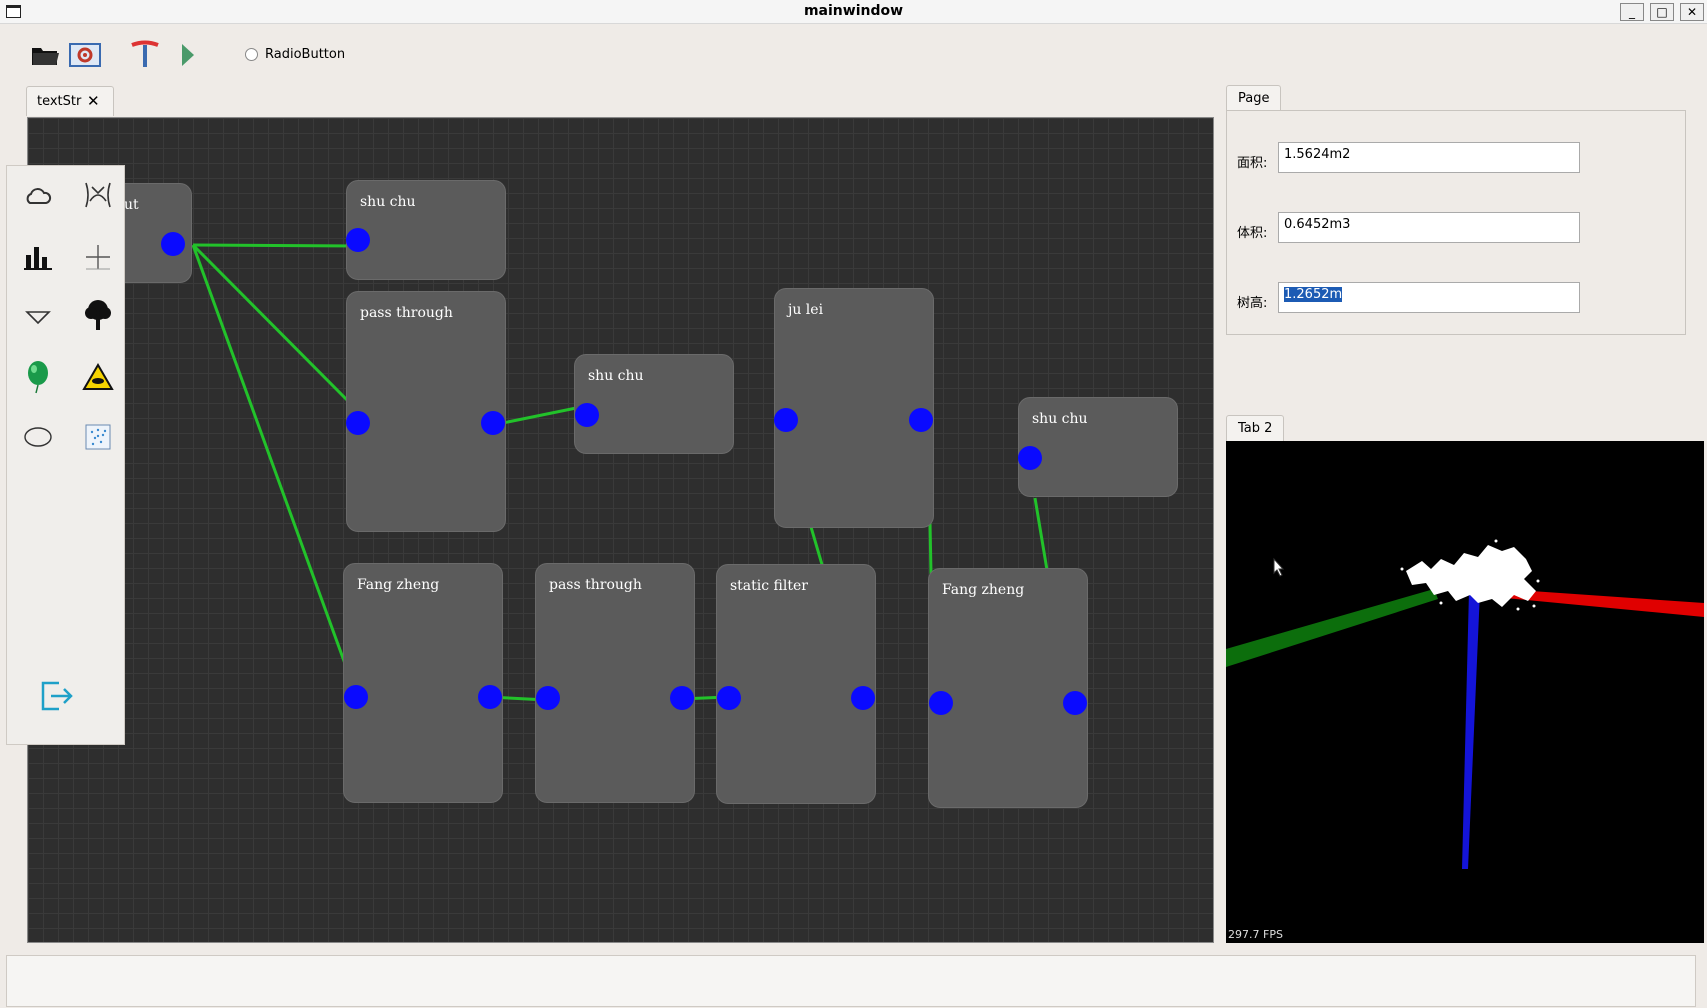 The width and height of the screenshot is (1707, 1008). What do you see at coordinates (38, 197) in the screenshot?
I see `cloud-icon` at bounding box center [38, 197].